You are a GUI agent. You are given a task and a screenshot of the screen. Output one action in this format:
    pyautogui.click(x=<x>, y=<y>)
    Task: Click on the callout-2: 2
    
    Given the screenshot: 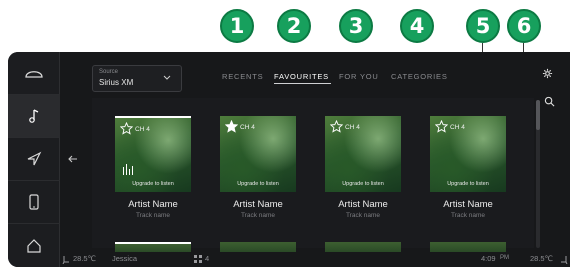 What is the action you would take?
    pyautogui.click(x=294, y=26)
    